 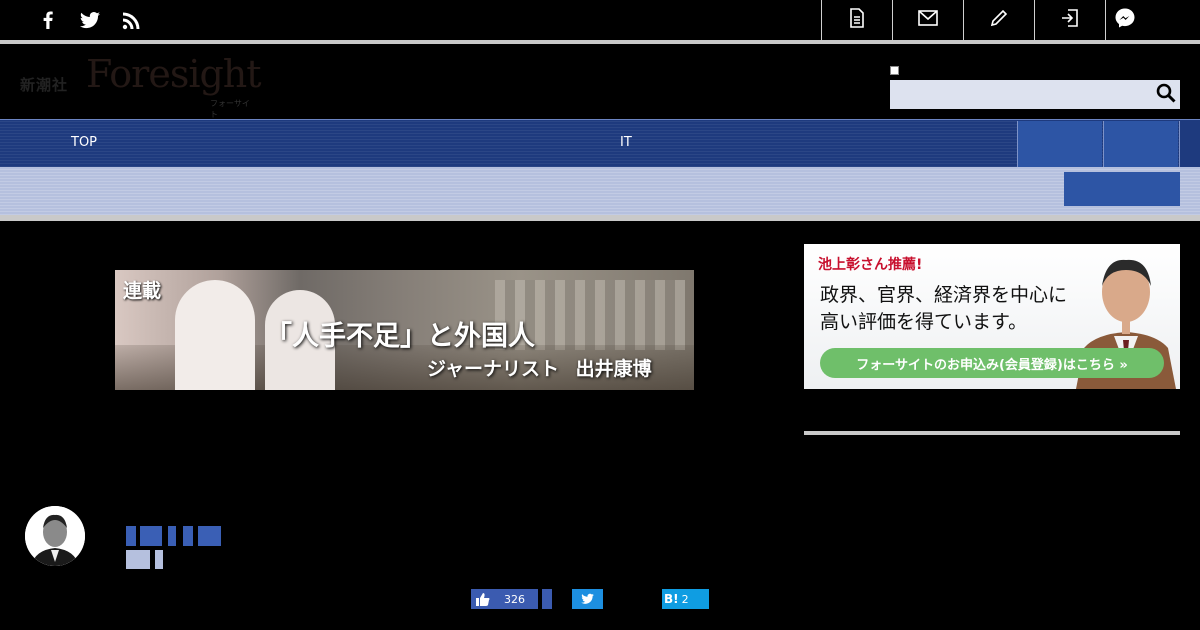 I want to click on sub-nav, so click(x=600, y=191).